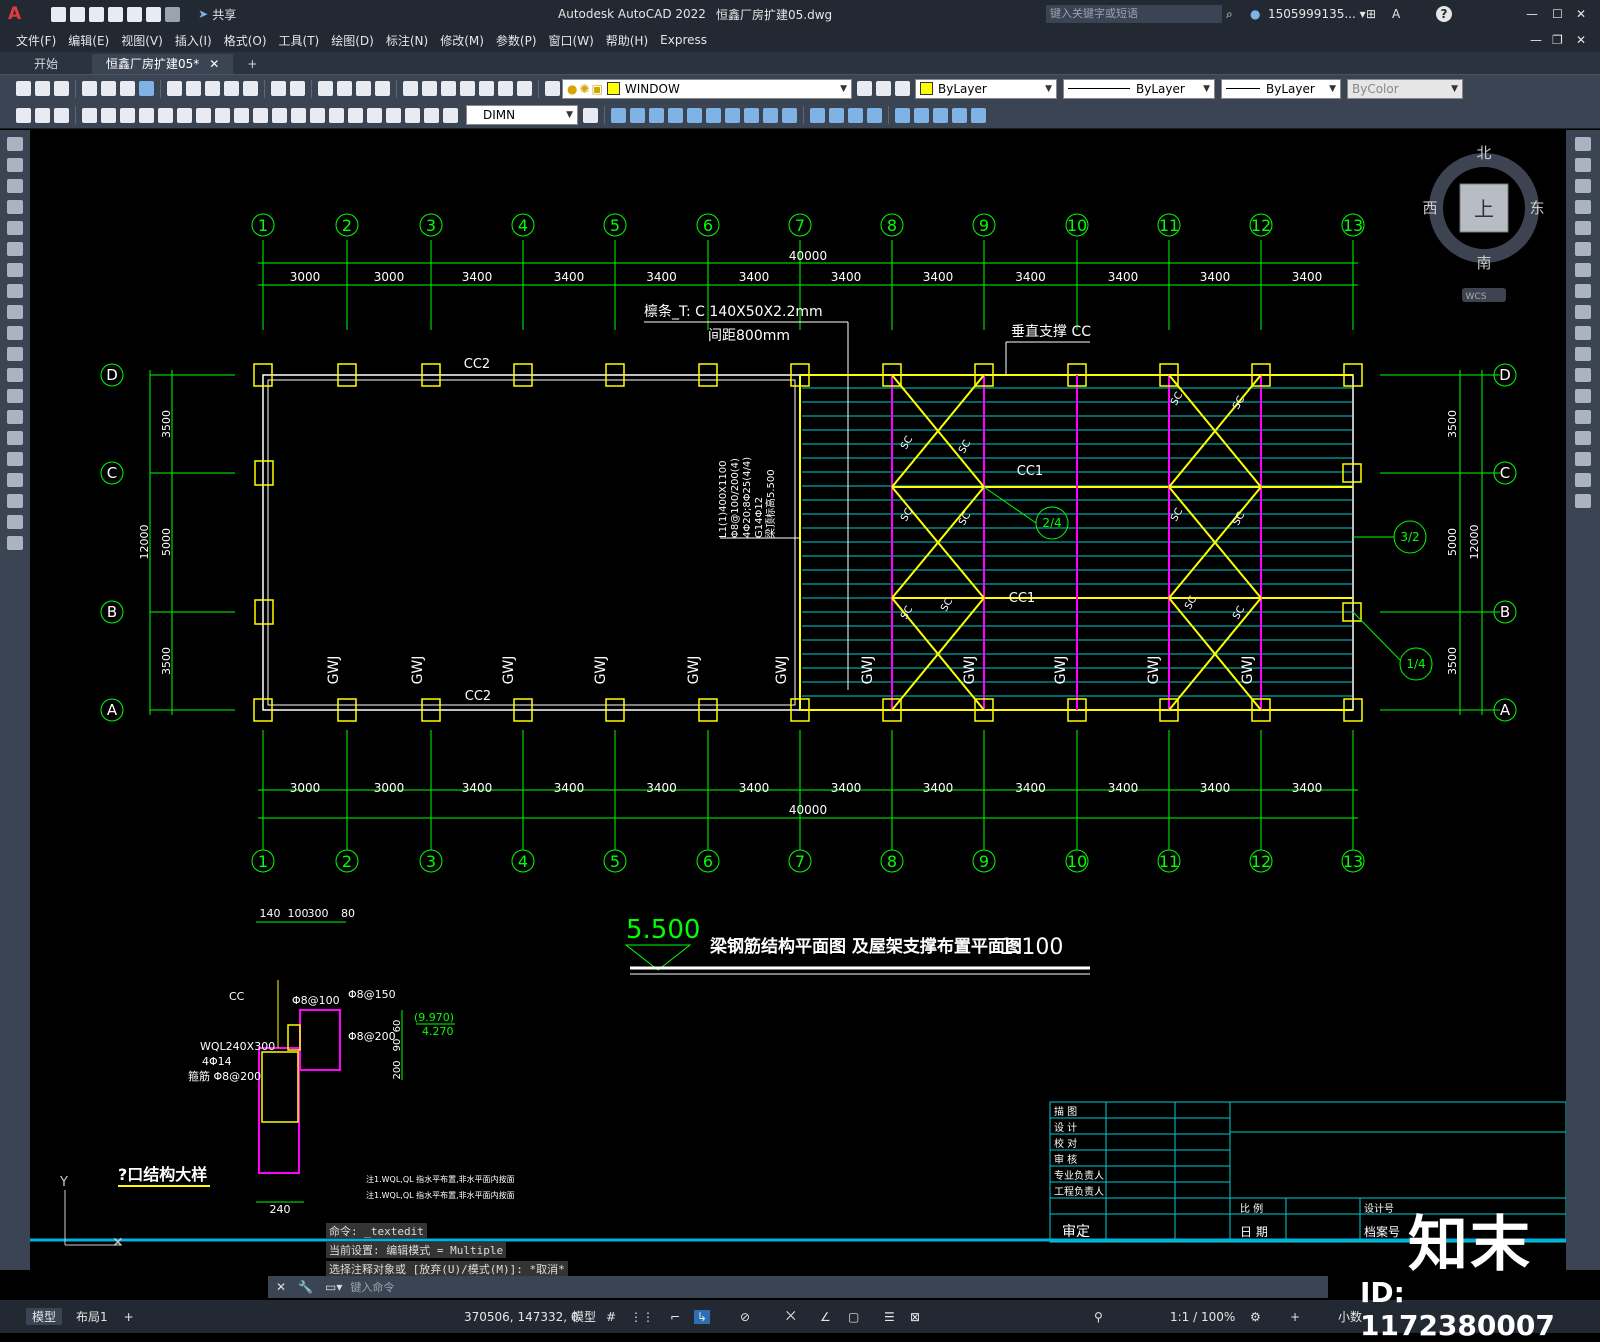  What do you see at coordinates (1229, 14) in the screenshot?
I see `search-icon: ⌕` at bounding box center [1229, 14].